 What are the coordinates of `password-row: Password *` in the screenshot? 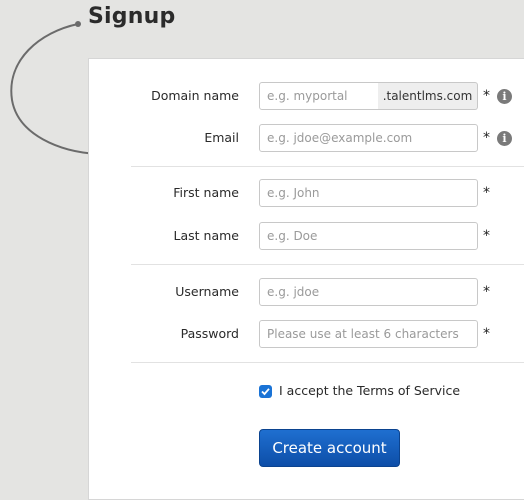 It's located at (306, 334).